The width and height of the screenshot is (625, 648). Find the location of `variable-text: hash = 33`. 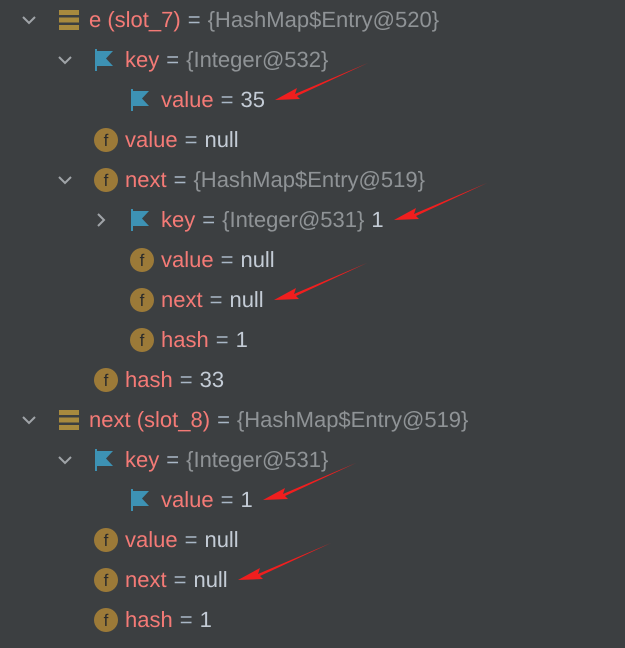

variable-text: hash = 33 is located at coordinates (174, 380).